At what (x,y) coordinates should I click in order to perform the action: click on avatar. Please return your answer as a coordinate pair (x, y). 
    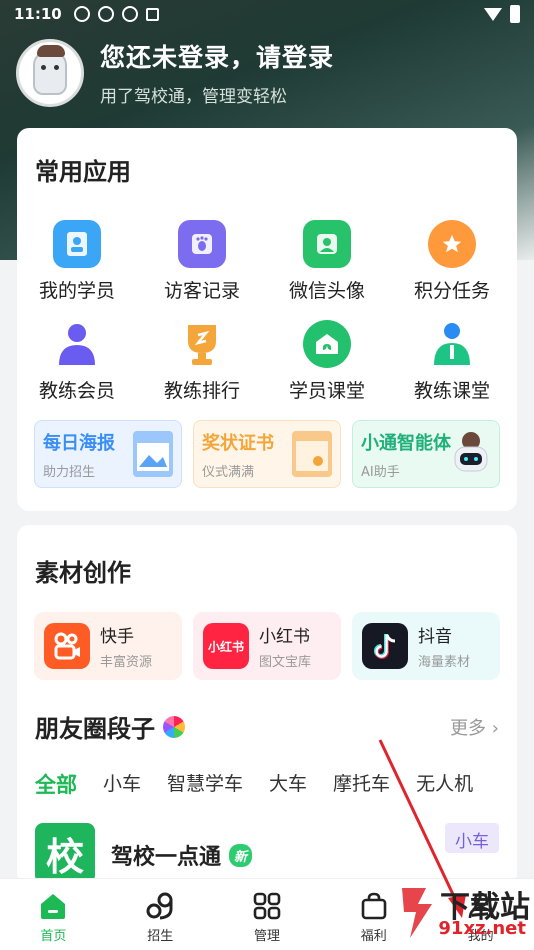
    Looking at the image, I should click on (50, 72).